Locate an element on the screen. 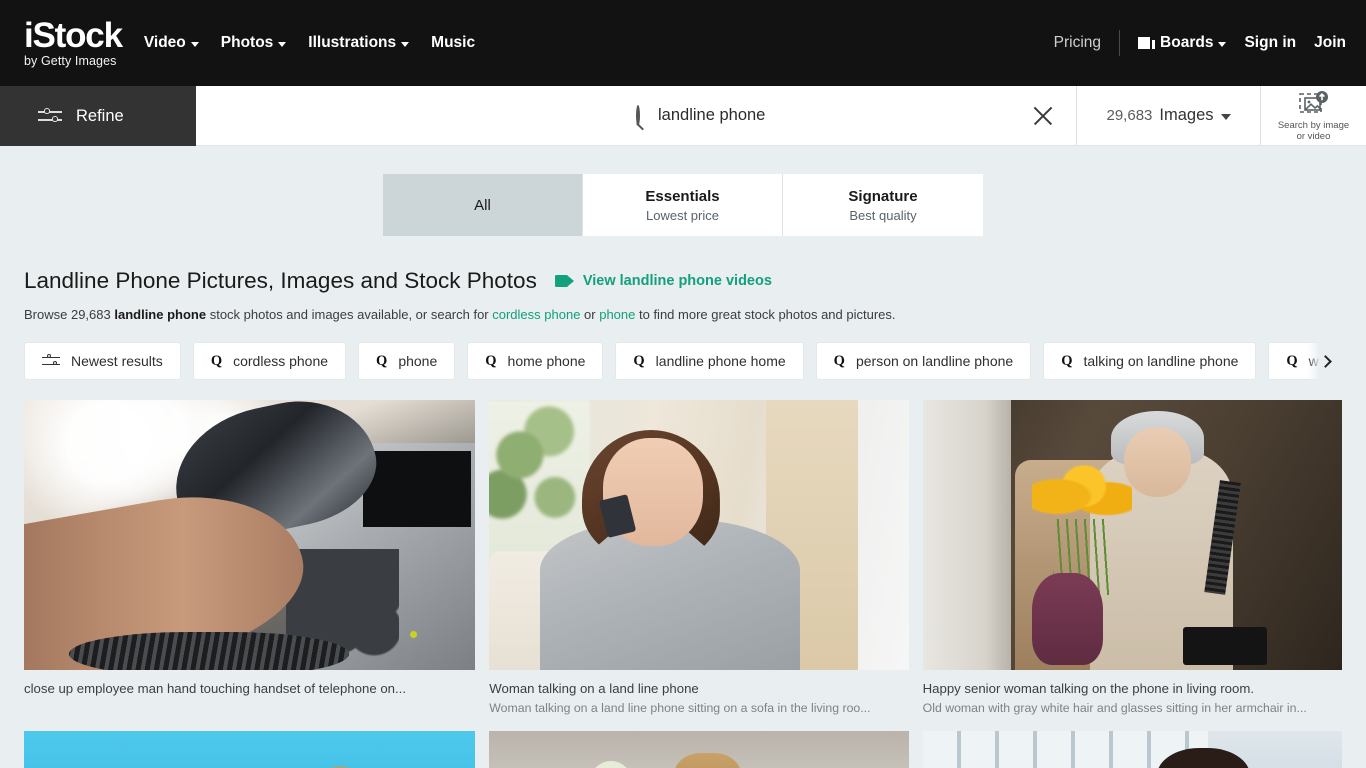  nav-item-illustrations: Illustrations is located at coordinates (359, 43).